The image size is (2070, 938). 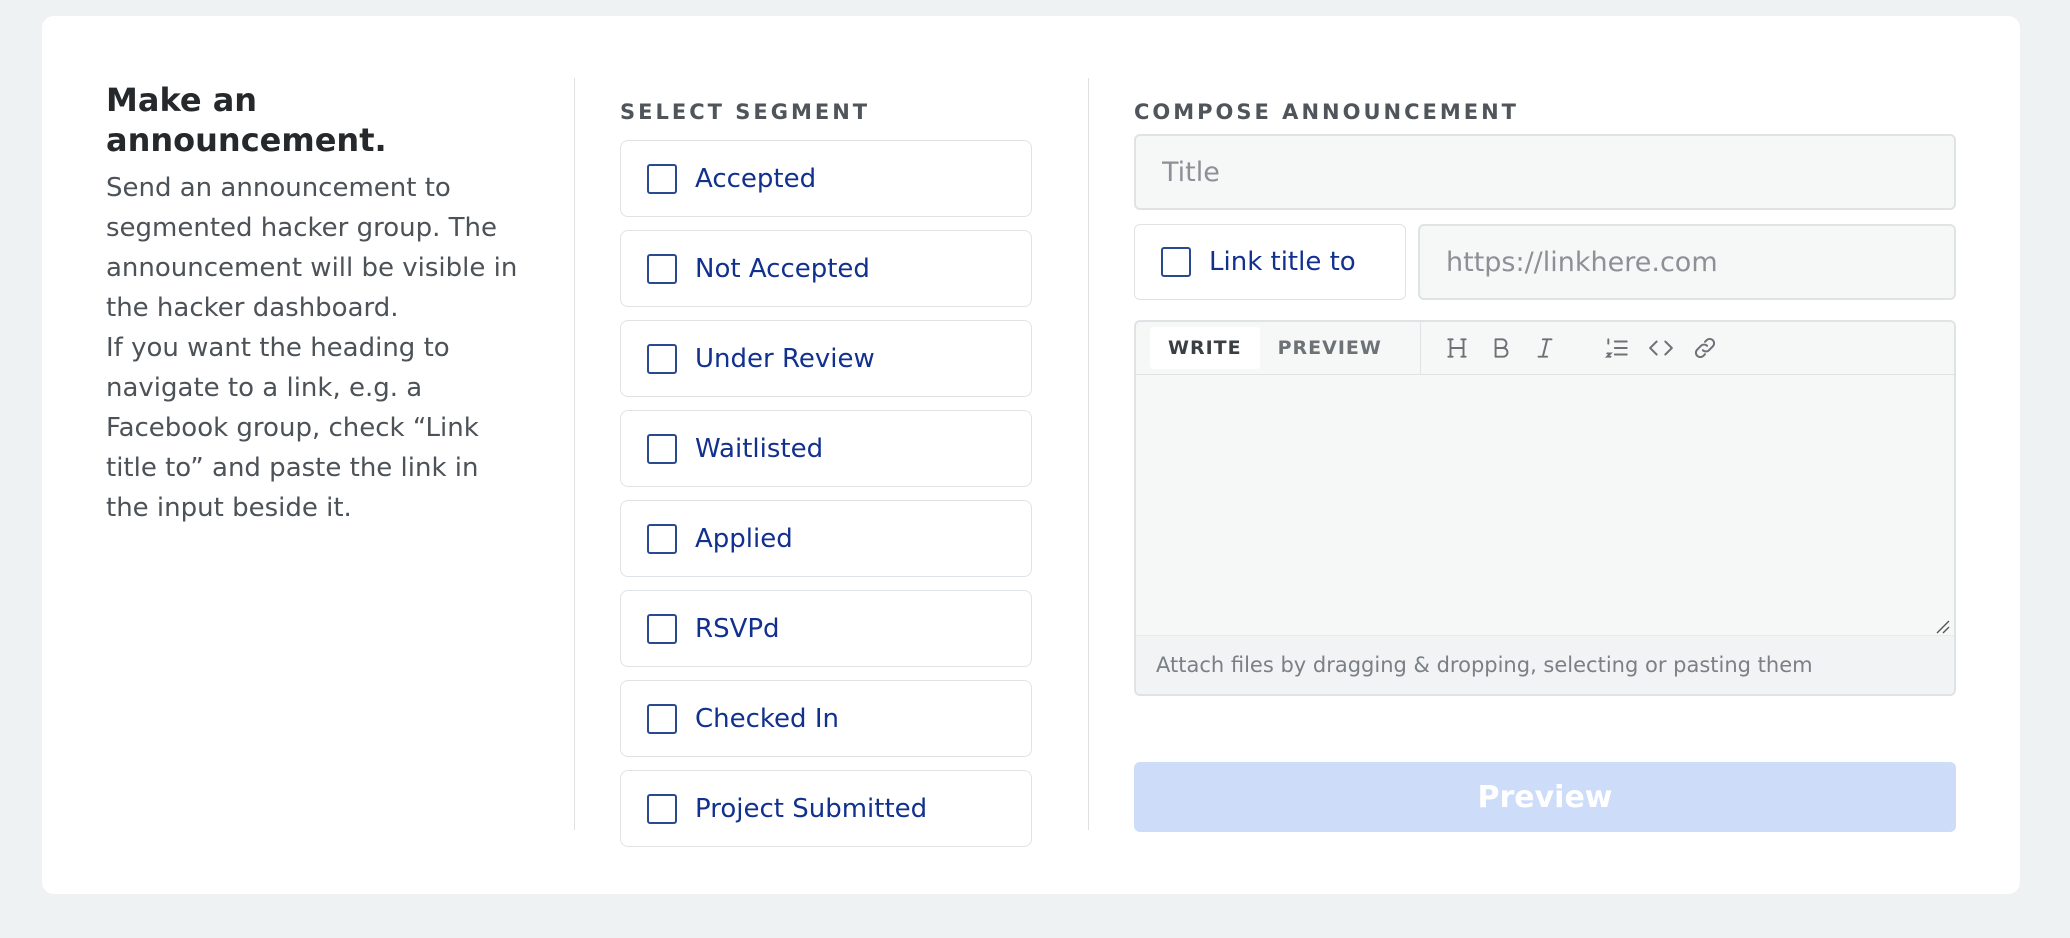 What do you see at coordinates (1705, 348) in the screenshot?
I see `link-icon` at bounding box center [1705, 348].